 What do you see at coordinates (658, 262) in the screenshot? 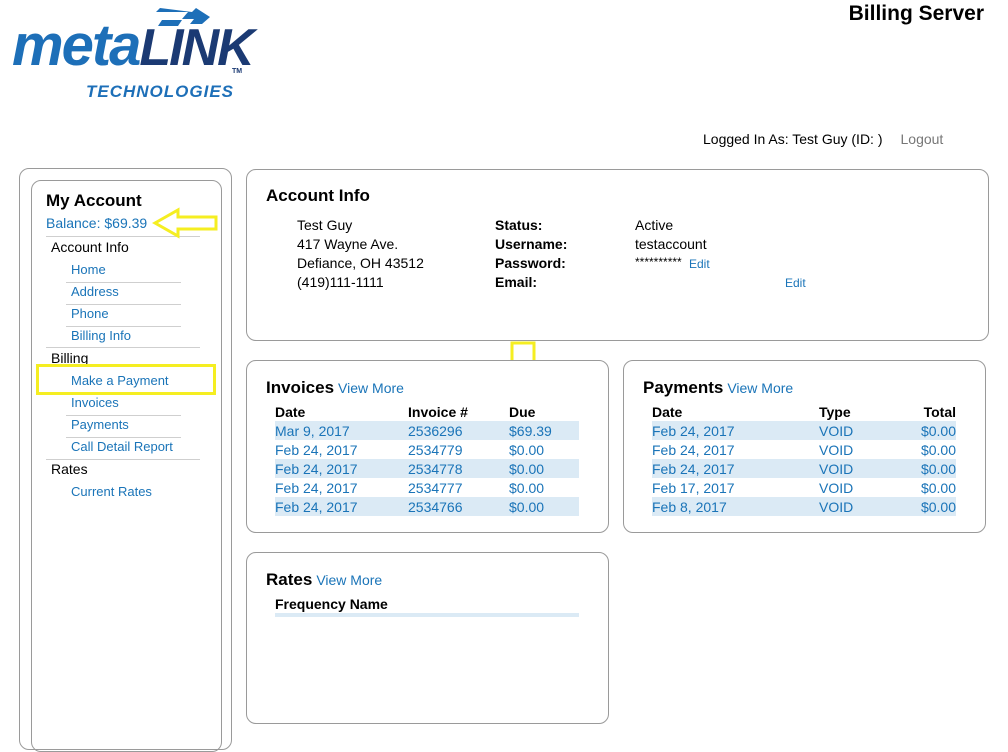
I see `password-value: **********` at bounding box center [658, 262].